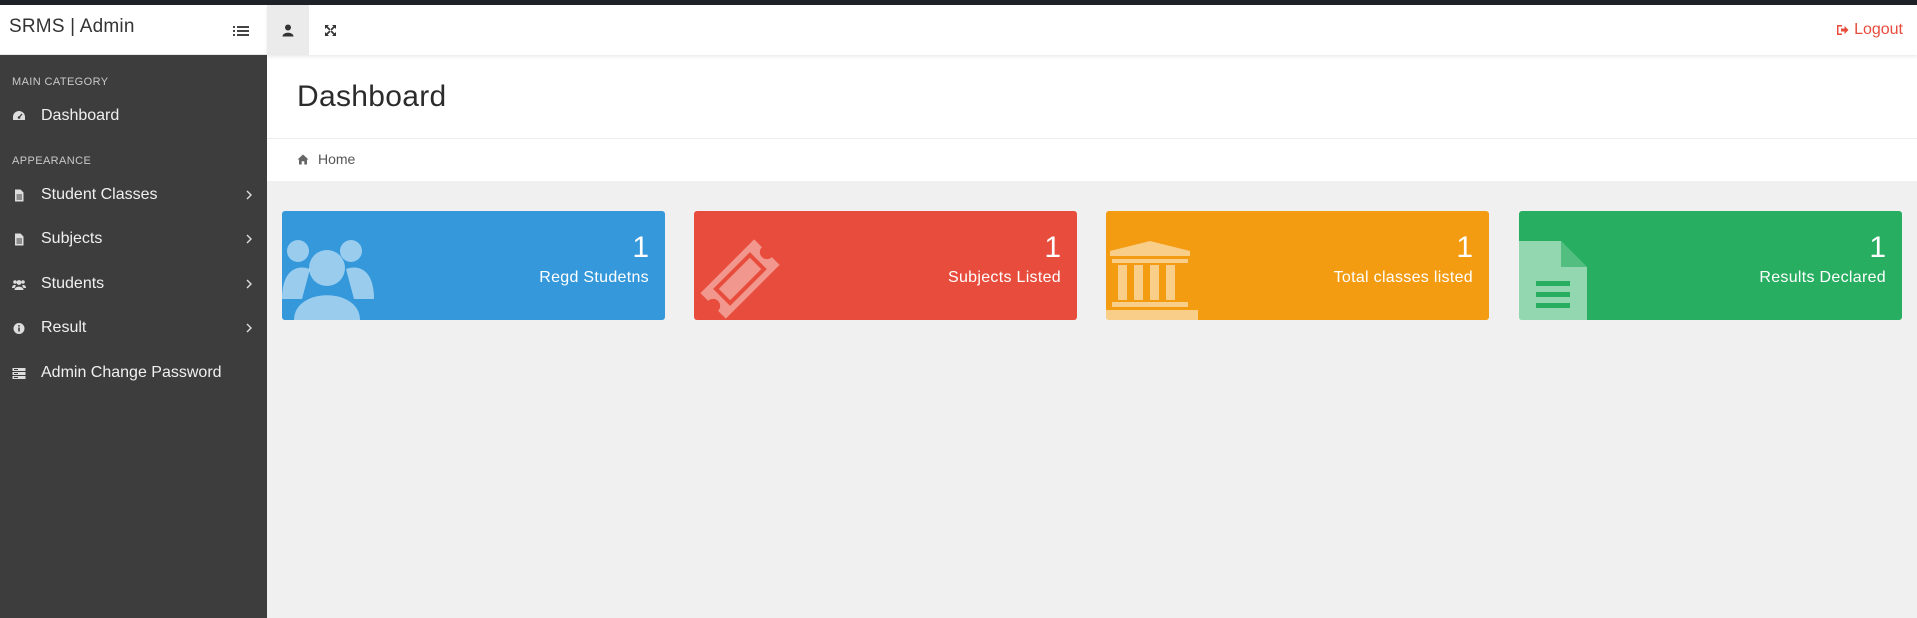 The width and height of the screenshot is (1917, 618). What do you see at coordinates (1092, 160) in the screenshot?
I see `breadcrumb: Home` at bounding box center [1092, 160].